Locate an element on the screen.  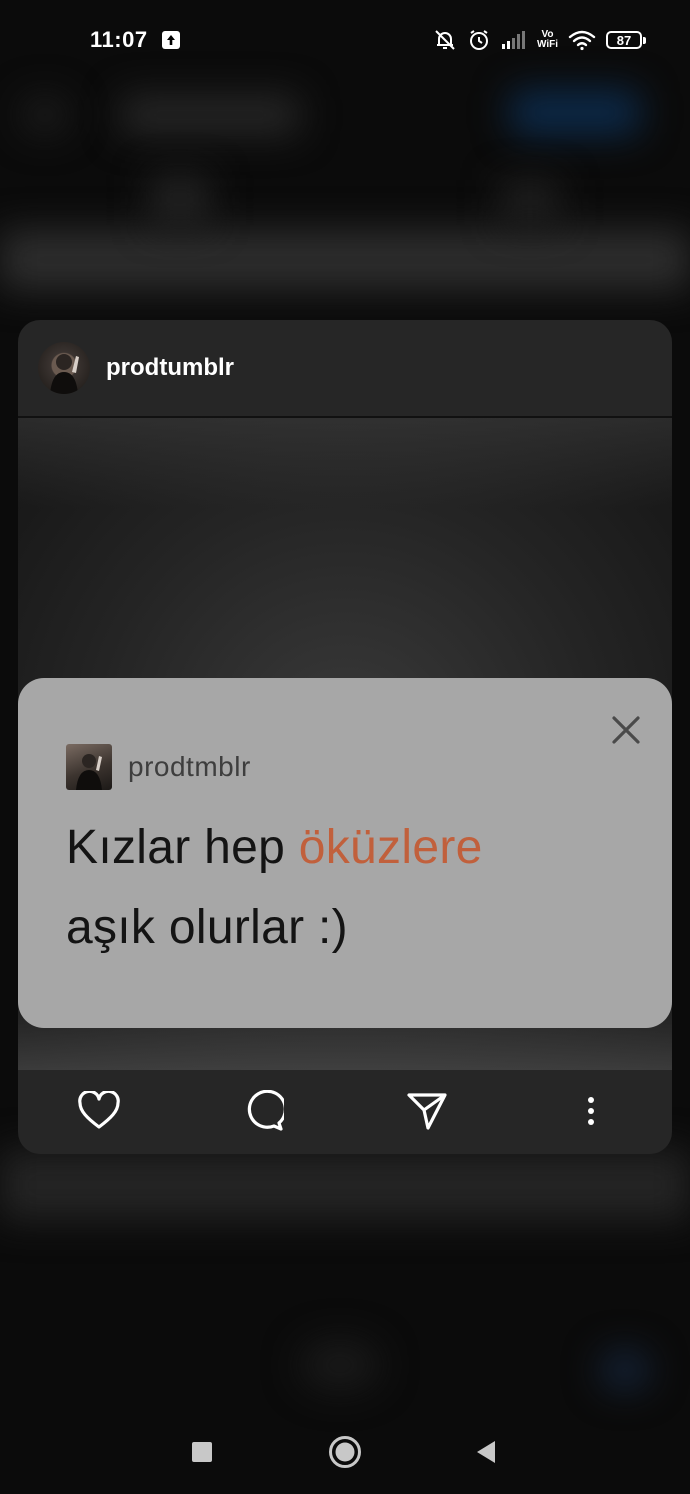
post-username: prodtumblr is located at coordinates (170, 368).